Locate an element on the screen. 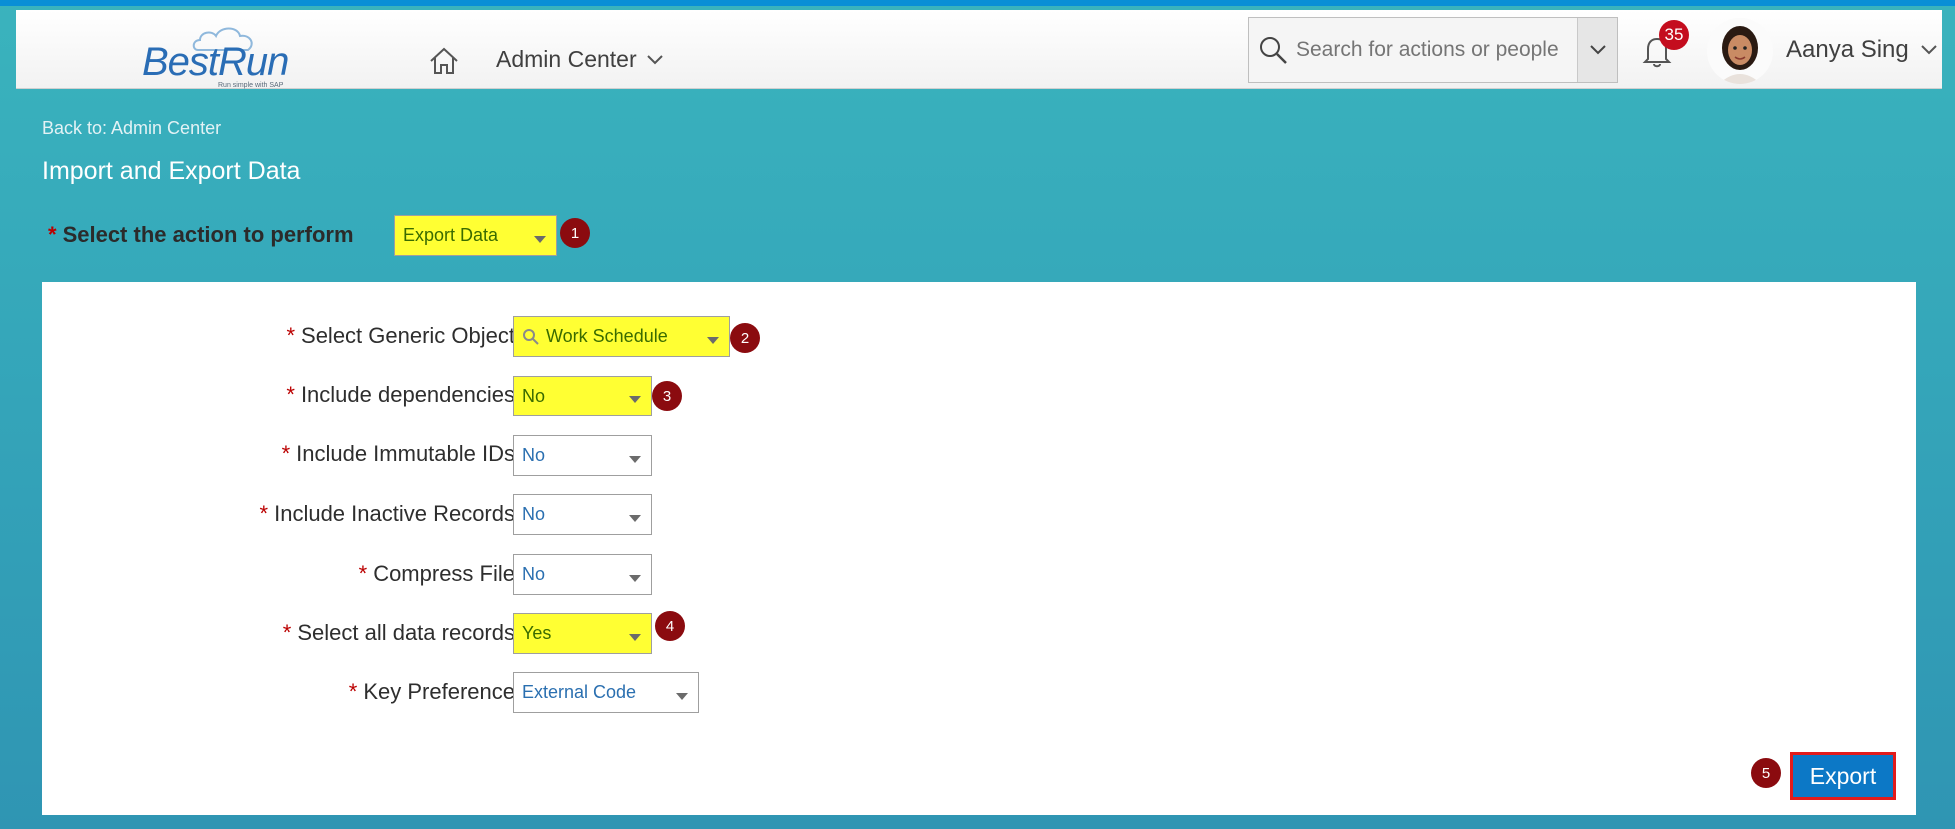 The height and width of the screenshot is (829, 1955). compress-file-select: No is located at coordinates (582, 574).